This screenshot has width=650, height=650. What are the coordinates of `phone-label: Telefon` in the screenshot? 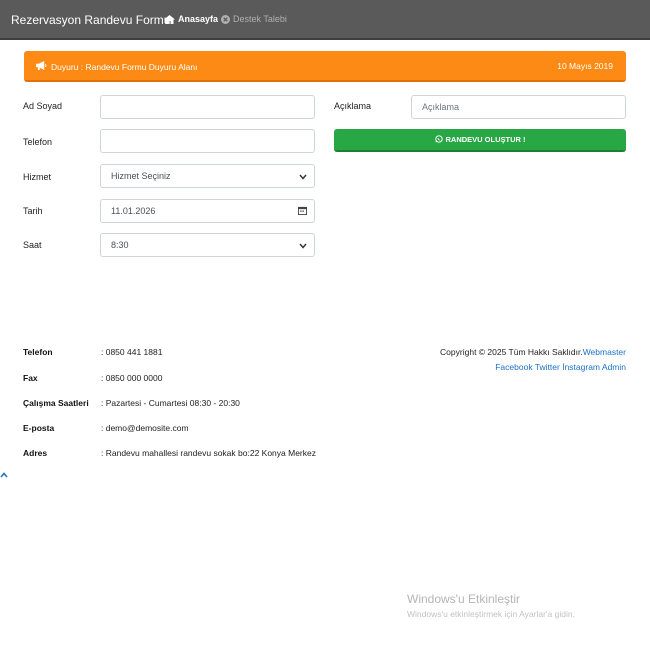 It's located at (38, 142).